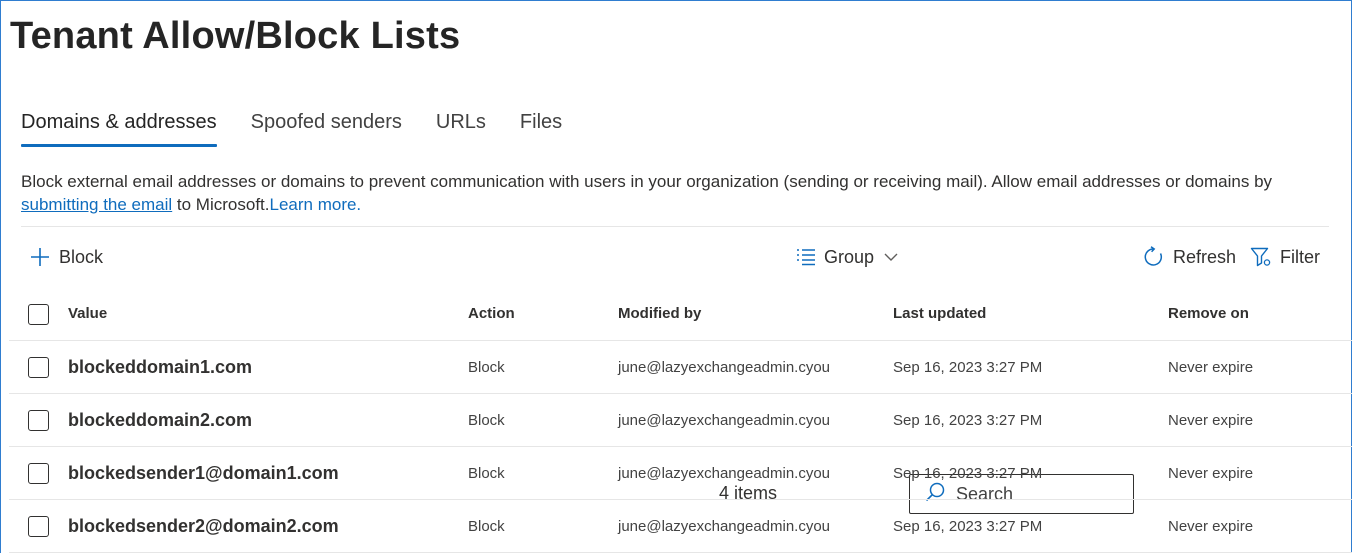 Image resolution: width=1352 pixels, height=553 pixels. I want to click on tab-domains-addresses: Domains & addresses, so click(119, 128).